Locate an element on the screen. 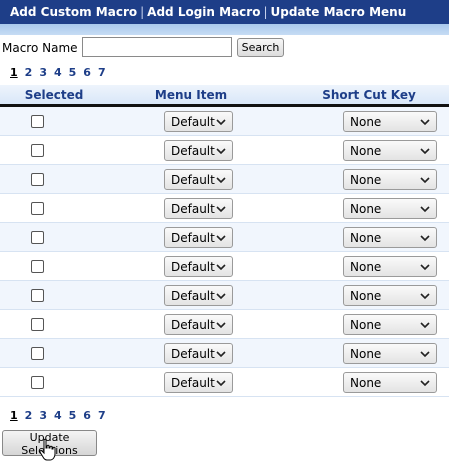  search-row: Macro Name is located at coordinates (40, 48).